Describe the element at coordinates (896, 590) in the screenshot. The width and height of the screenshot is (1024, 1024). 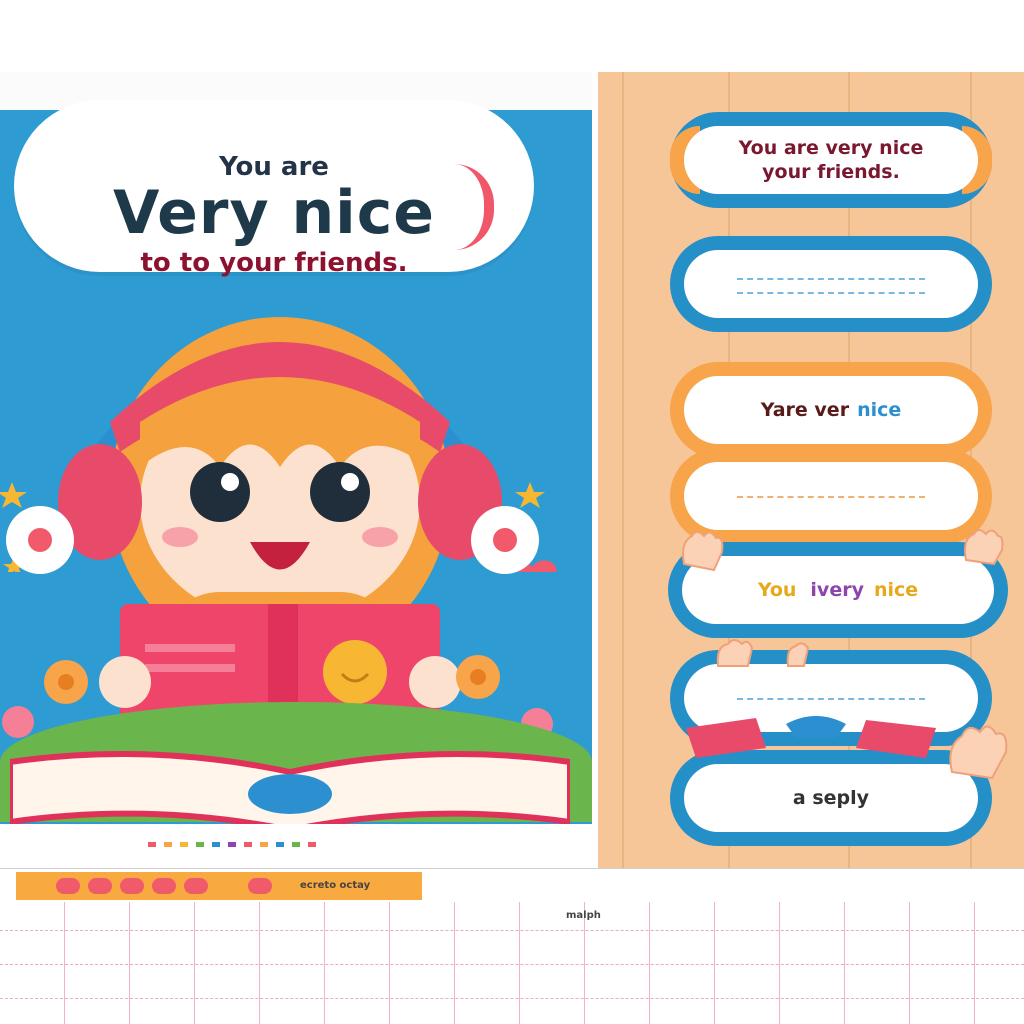
I see `card-5-word-3: nice` at that location.